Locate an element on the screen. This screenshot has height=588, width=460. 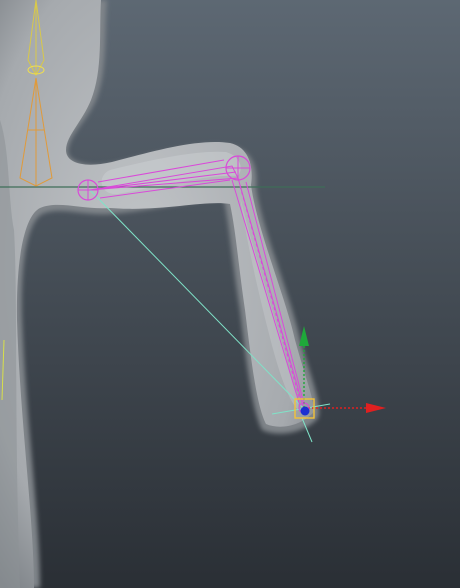
elbow-joint is located at coordinates (238, 168).